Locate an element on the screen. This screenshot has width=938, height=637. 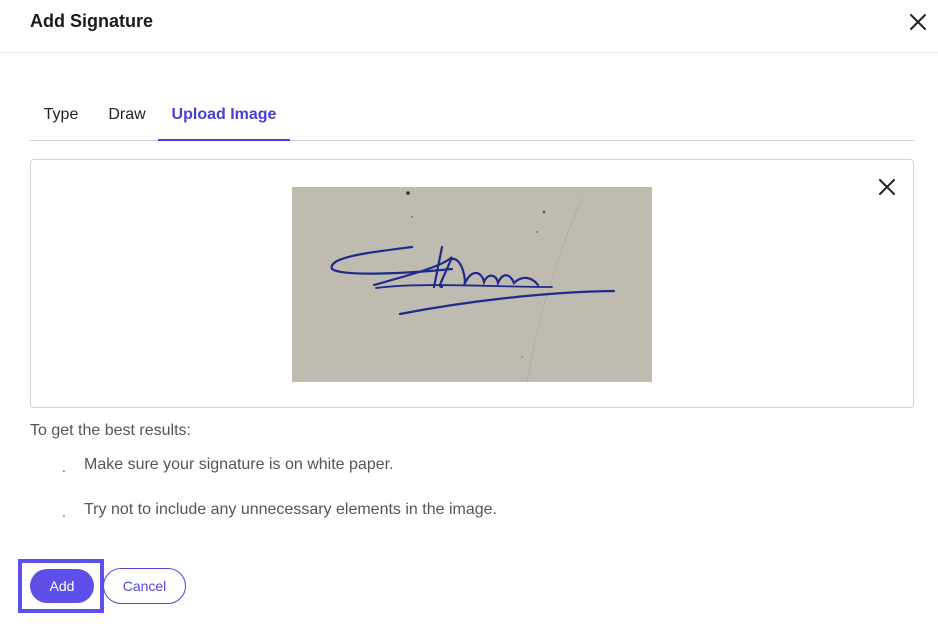
cancel-button: Cancel is located at coordinates (144, 586).